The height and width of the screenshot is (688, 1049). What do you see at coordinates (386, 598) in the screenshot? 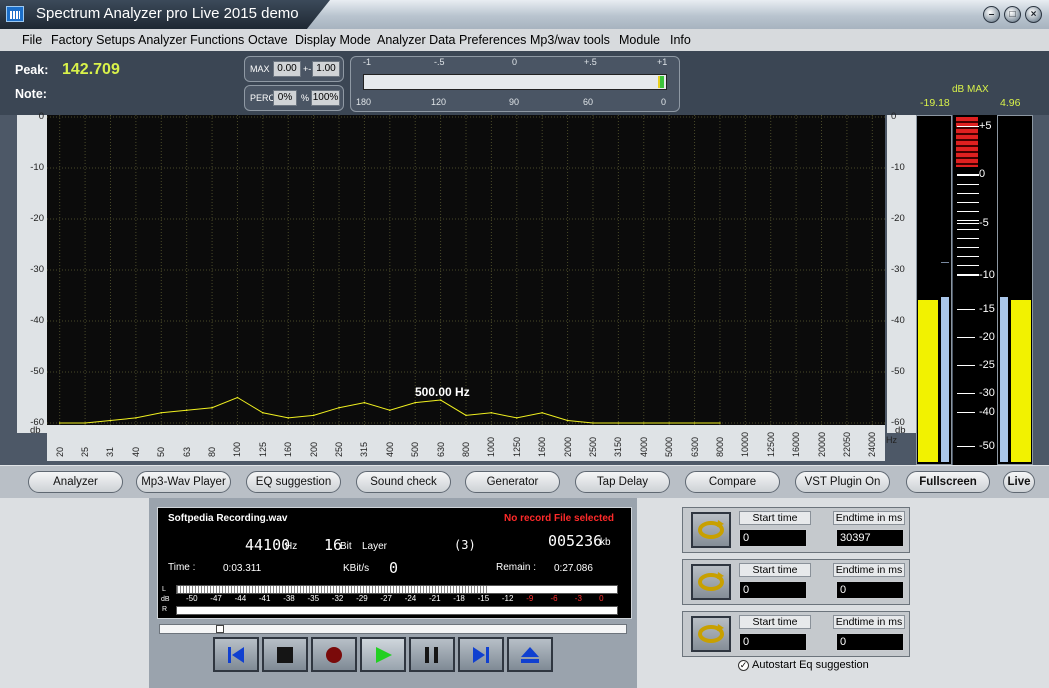
I see `level-tick-label: -27` at bounding box center [386, 598].